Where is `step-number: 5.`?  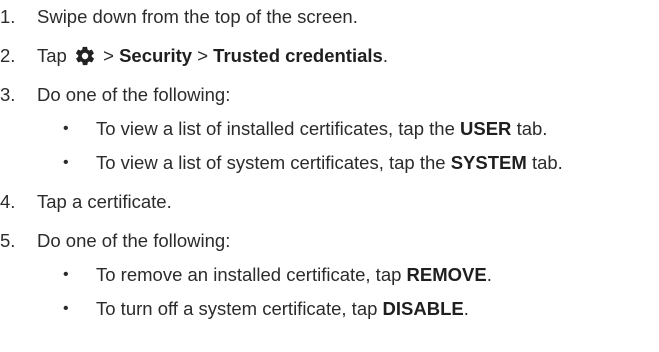 step-number: 5. is located at coordinates (8, 240).